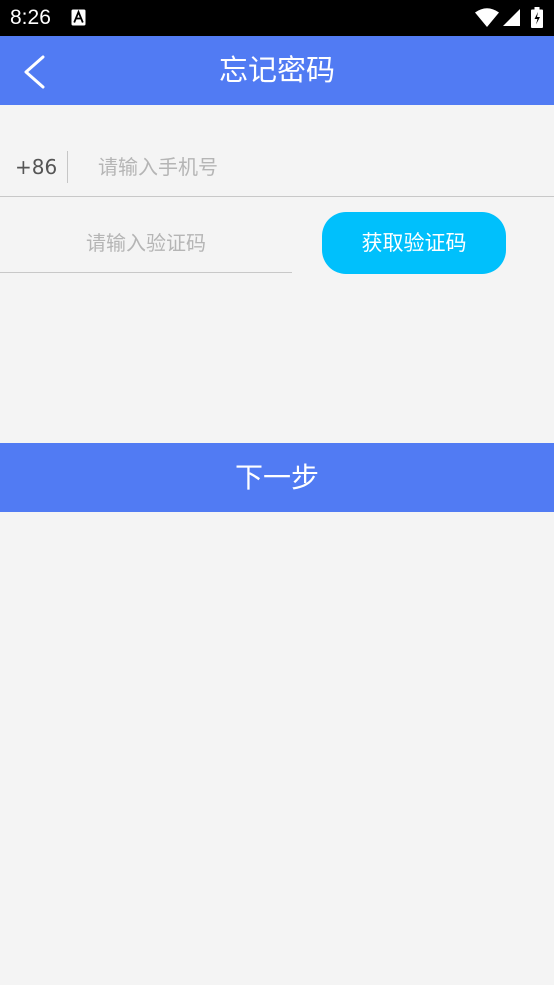  Describe the element at coordinates (487, 17) in the screenshot. I see `wifi-icon` at that location.